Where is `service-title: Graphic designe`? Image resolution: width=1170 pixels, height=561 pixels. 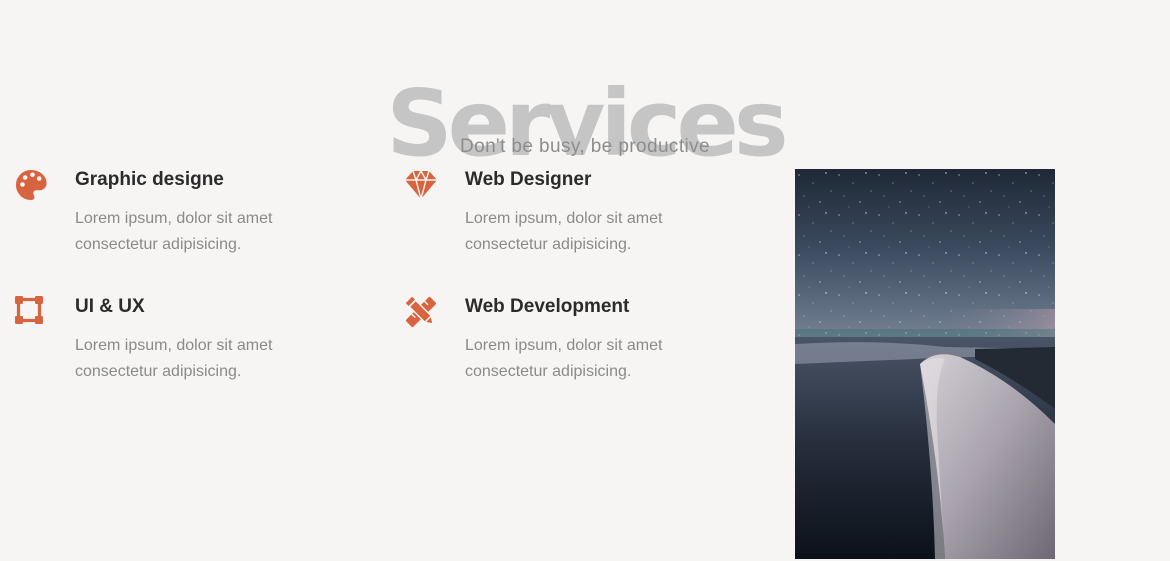 service-title: Graphic designe is located at coordinates (149, 179).